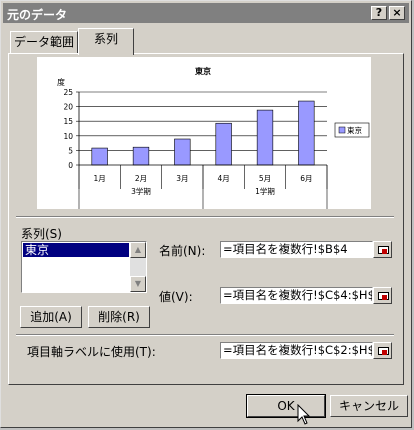  I want to click on x-tick-label: 6月, so click(306, 178).